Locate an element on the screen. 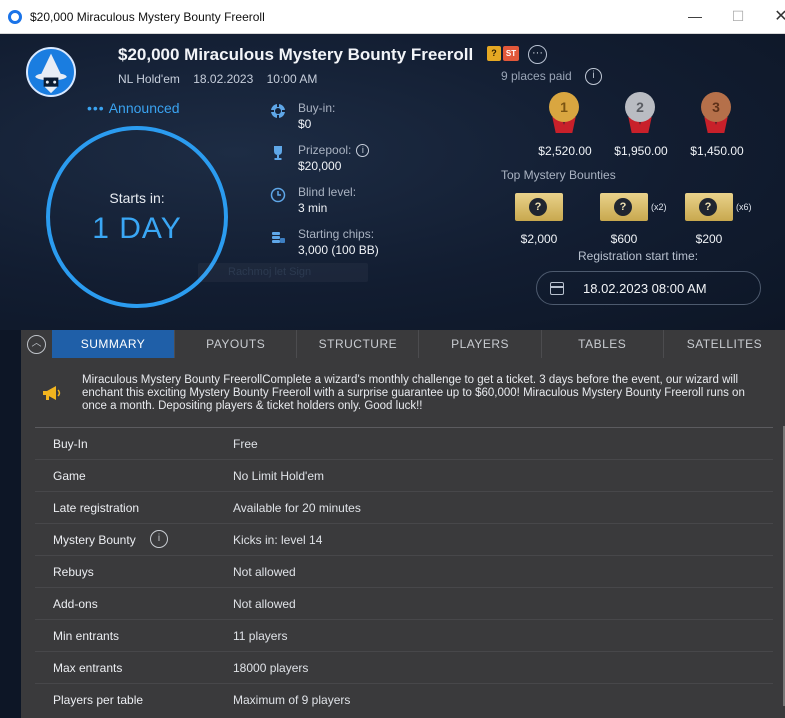 This screenshot has width=785, height=718. medal-rank-1: 1 is located at coordinates (564, 107).